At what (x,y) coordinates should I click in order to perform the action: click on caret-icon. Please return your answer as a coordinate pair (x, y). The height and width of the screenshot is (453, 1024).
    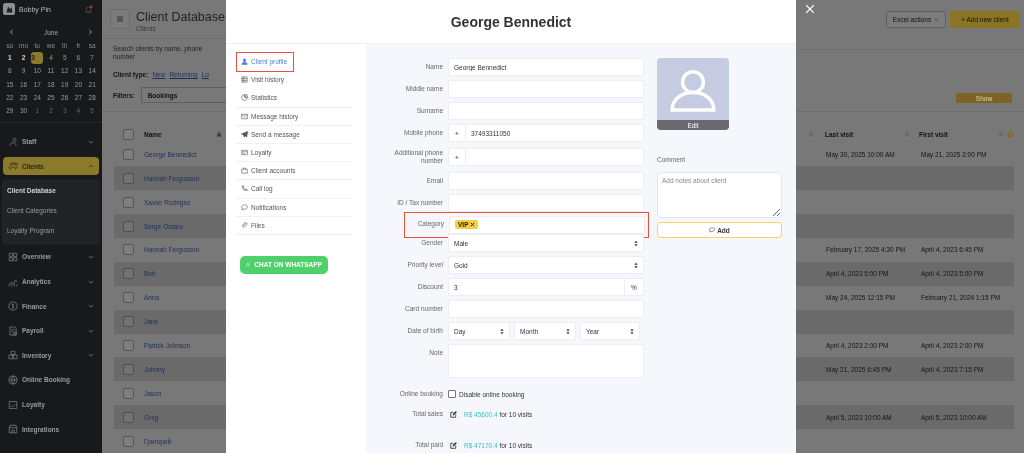
    Looking at the image, I should click on (937, 19).